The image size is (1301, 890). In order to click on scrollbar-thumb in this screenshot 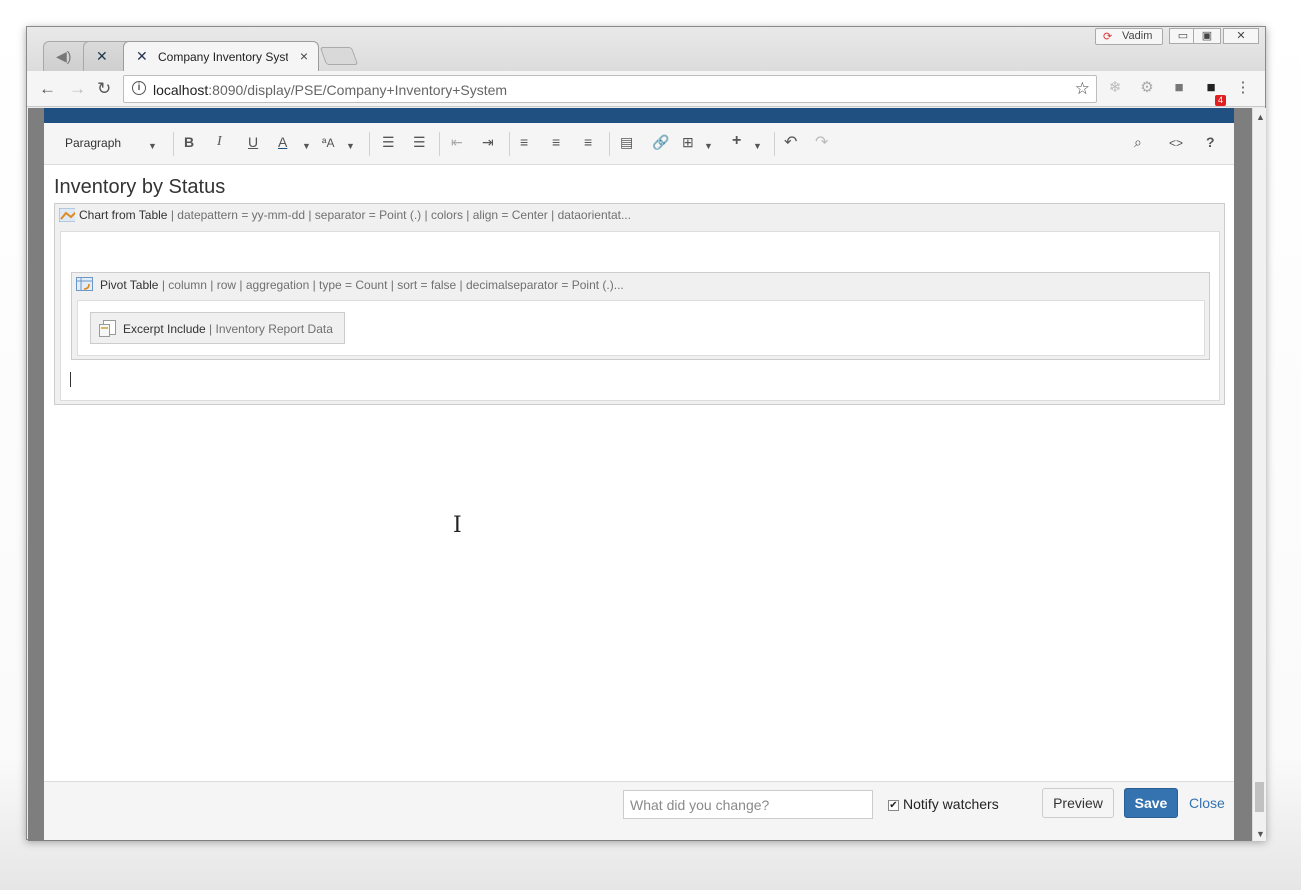, I will do `click(1259, 797)`.